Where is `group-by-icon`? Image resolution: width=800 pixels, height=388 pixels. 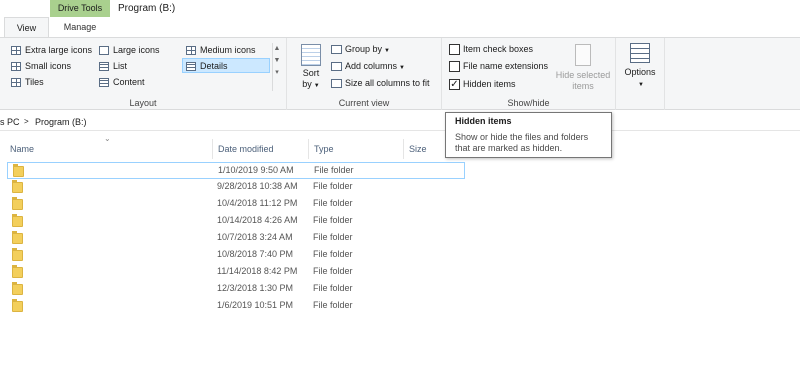 group-by-icon is located at coordinates (336, 49).